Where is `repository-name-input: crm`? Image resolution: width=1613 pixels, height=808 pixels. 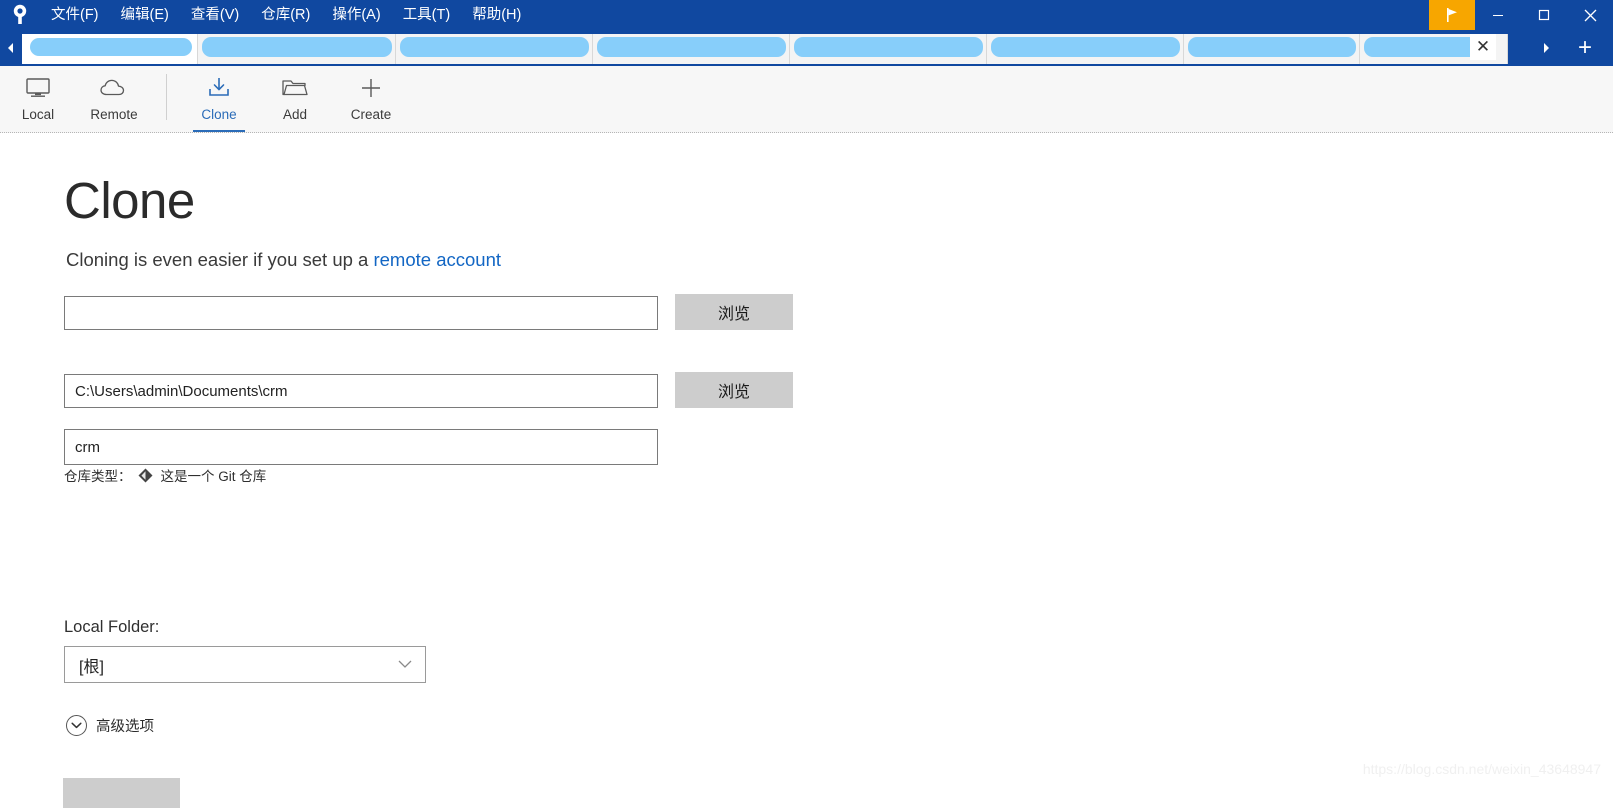 repository-name-input: crm is located at coordinates (361, 447).